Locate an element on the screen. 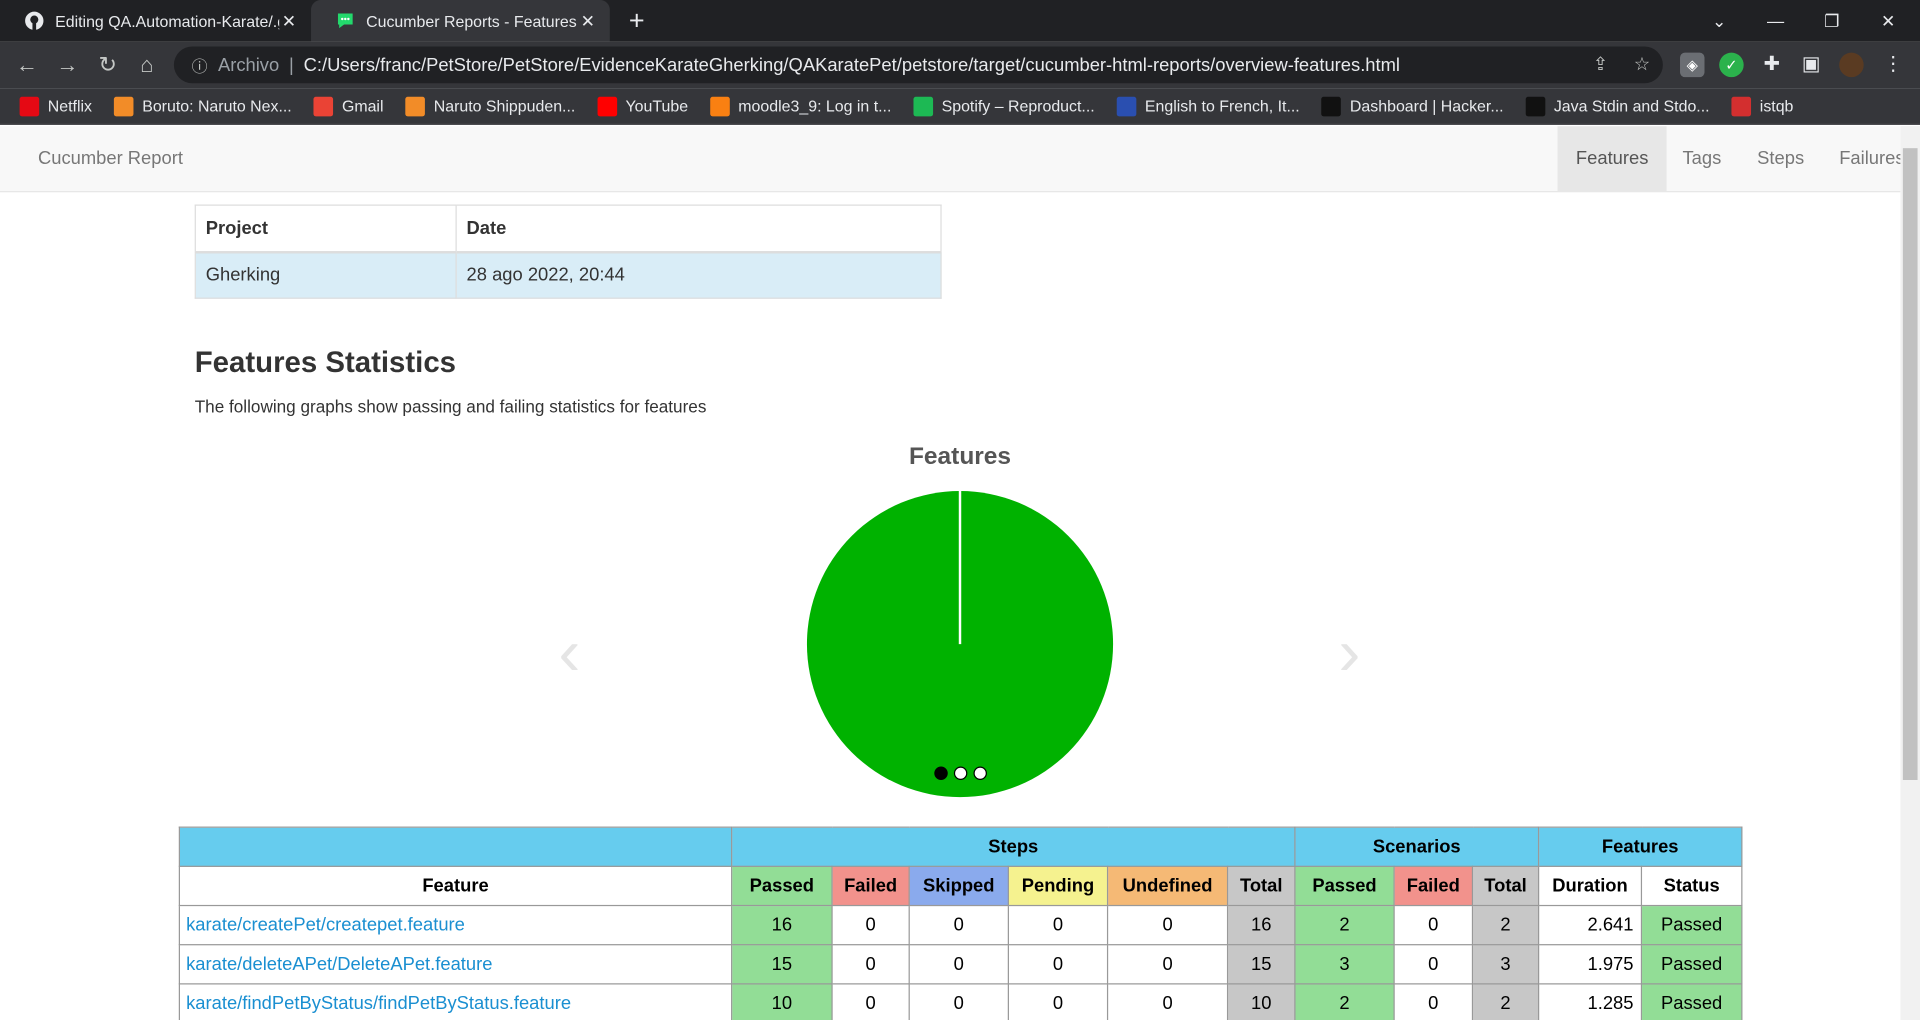 This screenshot has height=1020, width=1920. spotify-icon is located at coordinates (923, 106).